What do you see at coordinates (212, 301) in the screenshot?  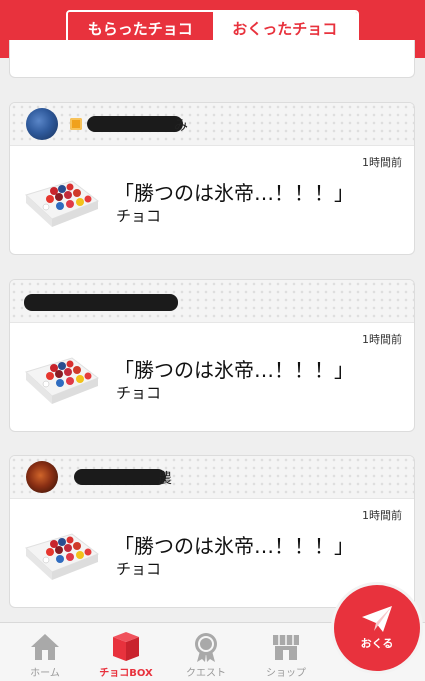 I see `sender-row` at bounding box center [212, 301].